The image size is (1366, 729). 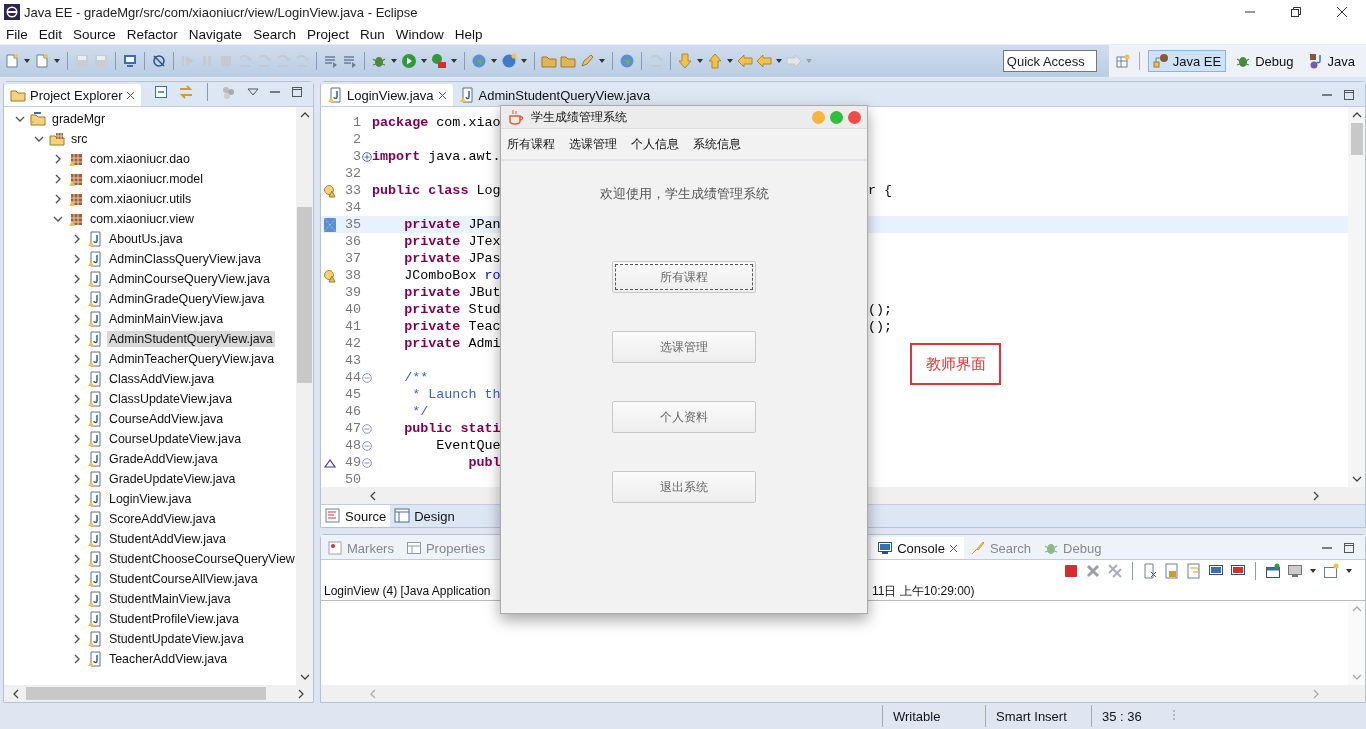 What do you see at coordinates (352, 394) in the screenshot?
I see `line-number: 45` at bounding box center [352, 394].